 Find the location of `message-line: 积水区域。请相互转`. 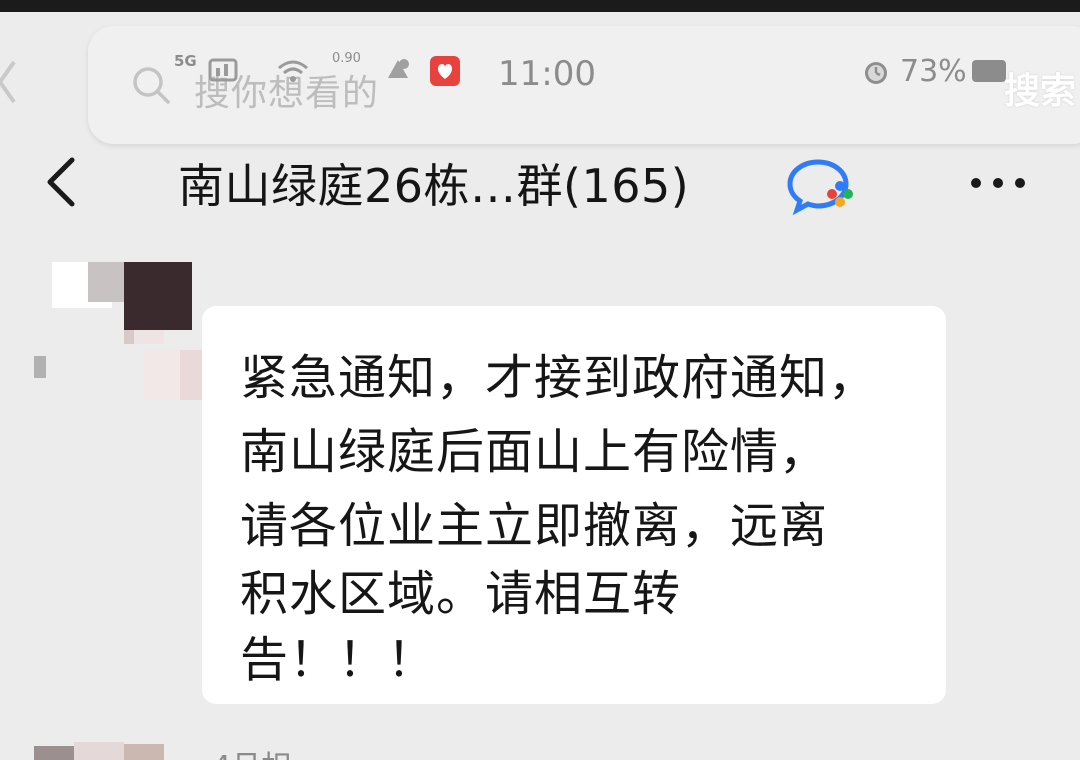

message-line: 积水区域。请相互转 is located at coordinates (461, 594).